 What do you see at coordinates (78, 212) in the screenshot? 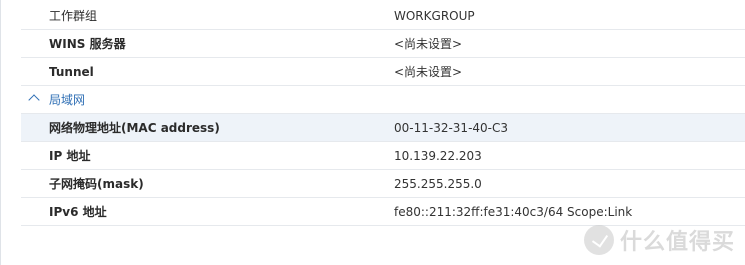
I see `info-row-label: IPv6 地址` at bounding box center [78, 212].